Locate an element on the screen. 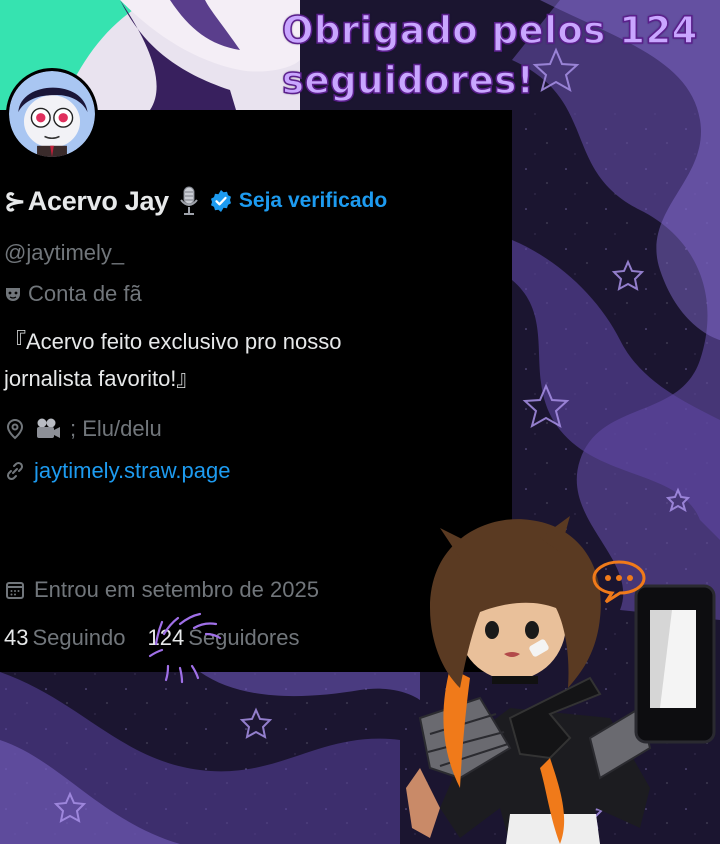  profile-website: jaytimely.straw.page is located at coordinates (117, 471).